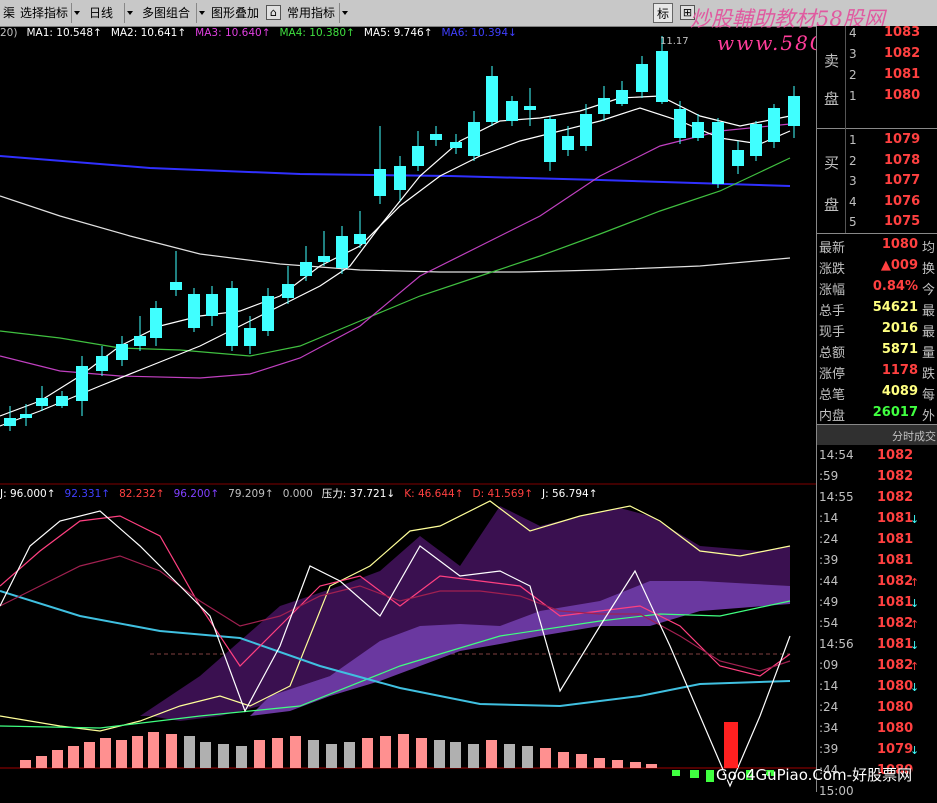 This screenshot has height=803, width=937. Describe the element at coordinates (877, 434) in the screenshot. I see `ticks-header: 分时成交` at that location.